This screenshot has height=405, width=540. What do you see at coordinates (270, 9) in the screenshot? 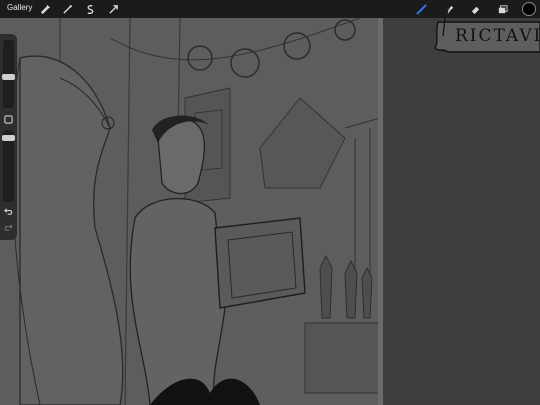
I see `top-toolbar: Gallery` at bounding box center [270, 9].